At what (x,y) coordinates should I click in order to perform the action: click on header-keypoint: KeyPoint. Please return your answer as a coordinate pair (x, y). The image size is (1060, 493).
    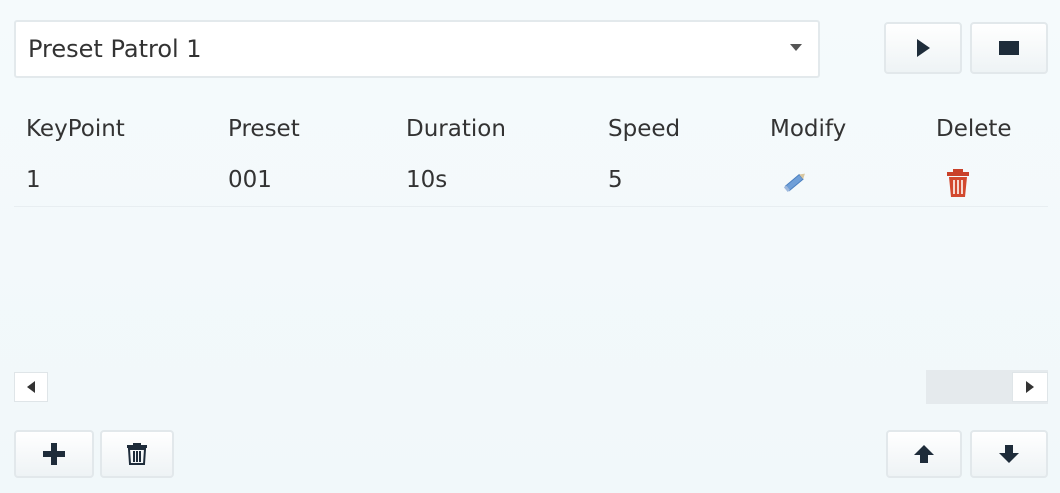
    Looking at the image, I should click on (75, 129).